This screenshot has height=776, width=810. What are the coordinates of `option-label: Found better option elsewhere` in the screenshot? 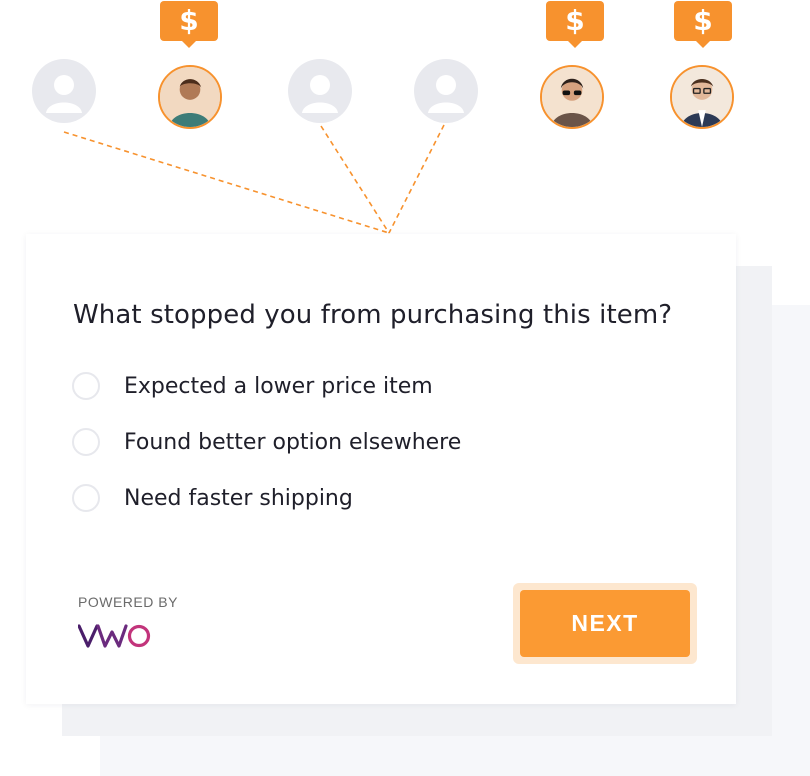 It's located at (293, 442).